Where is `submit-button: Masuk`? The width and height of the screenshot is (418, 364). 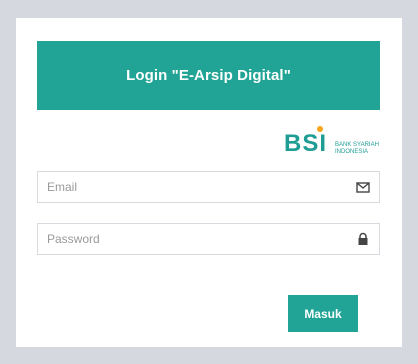 submit-button: Masuk is located at coordinates (323, 313).